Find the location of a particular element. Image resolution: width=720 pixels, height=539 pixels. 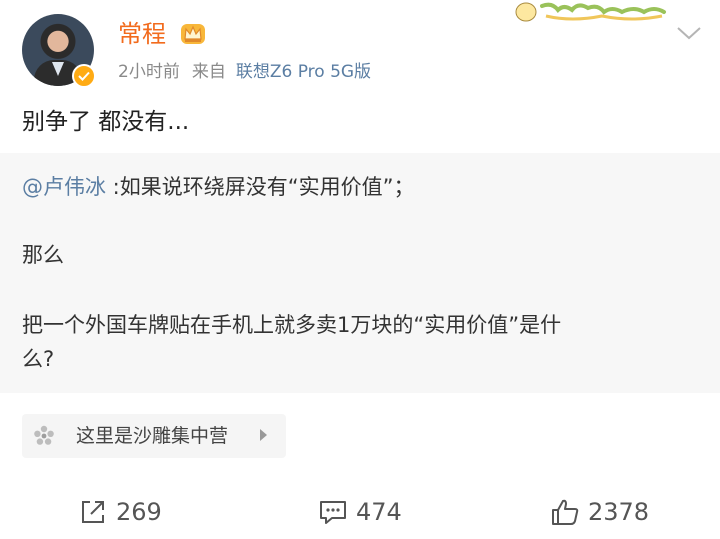

verified-badge-icon is located at coordinates (84, 76).